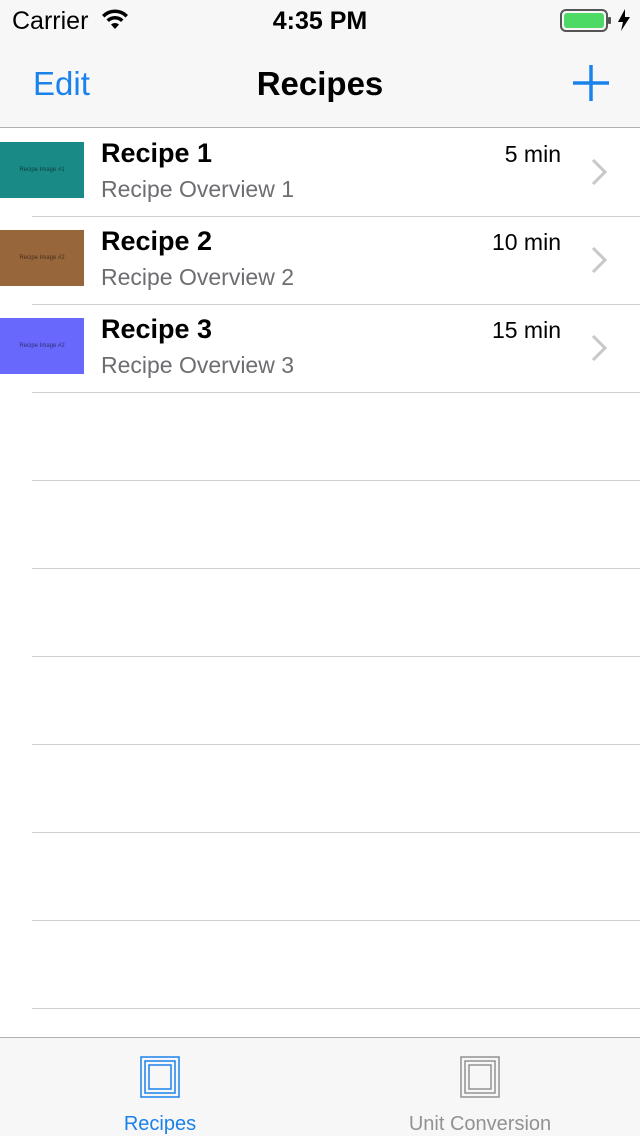  I want to click on recipe-duration: 10 min, so click(526, 242).